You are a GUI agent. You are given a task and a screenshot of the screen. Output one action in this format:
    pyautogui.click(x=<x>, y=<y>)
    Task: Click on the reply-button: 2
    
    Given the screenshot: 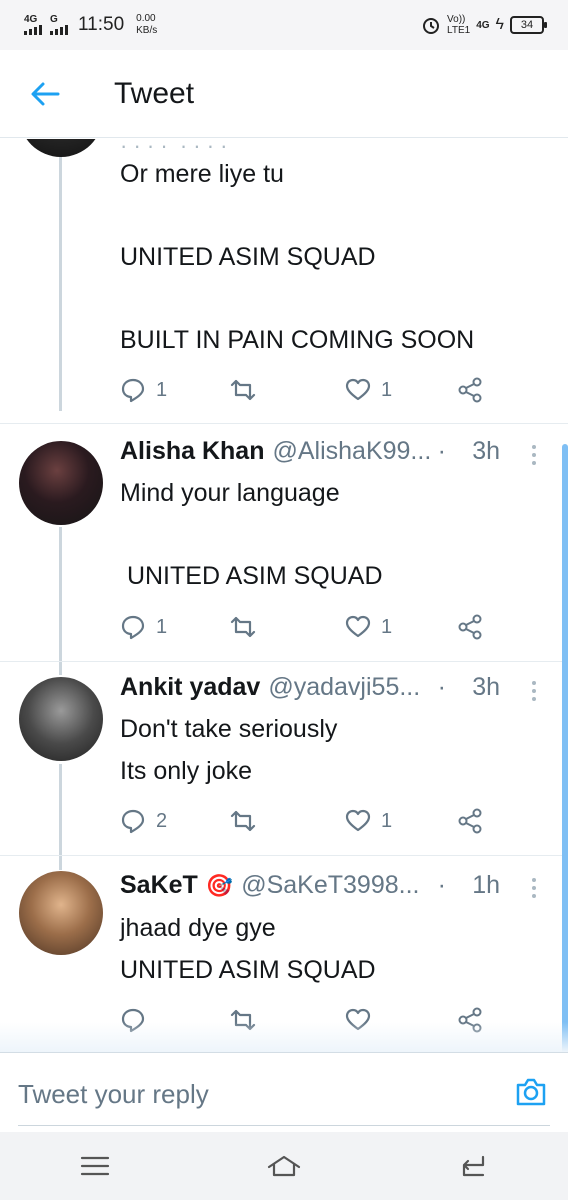 What is the action you would take?
    pyautogui.click(x=143, y=821)
    